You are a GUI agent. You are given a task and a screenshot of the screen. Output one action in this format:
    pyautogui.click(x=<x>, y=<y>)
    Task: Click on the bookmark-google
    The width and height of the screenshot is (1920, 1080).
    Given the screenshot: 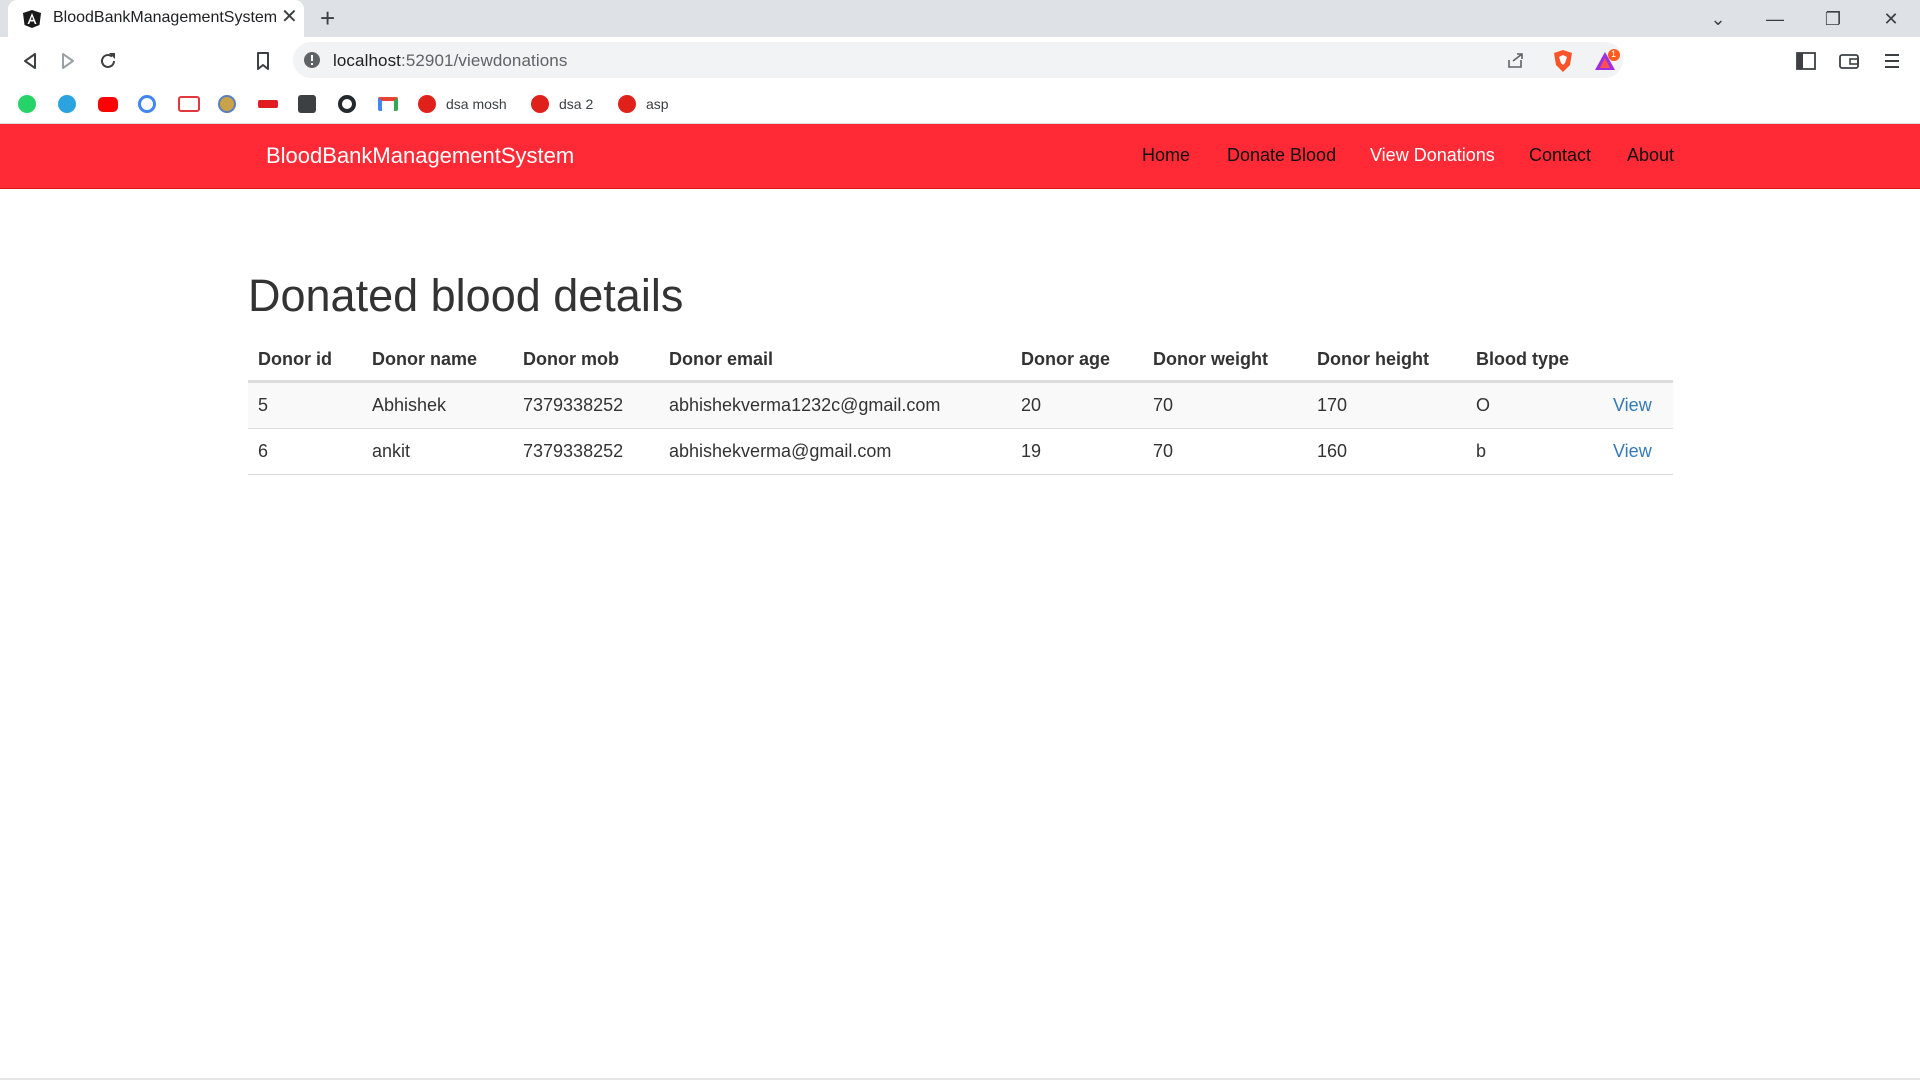 What is the action you would take?
    pyautogui.click(x=147, y=104)
    